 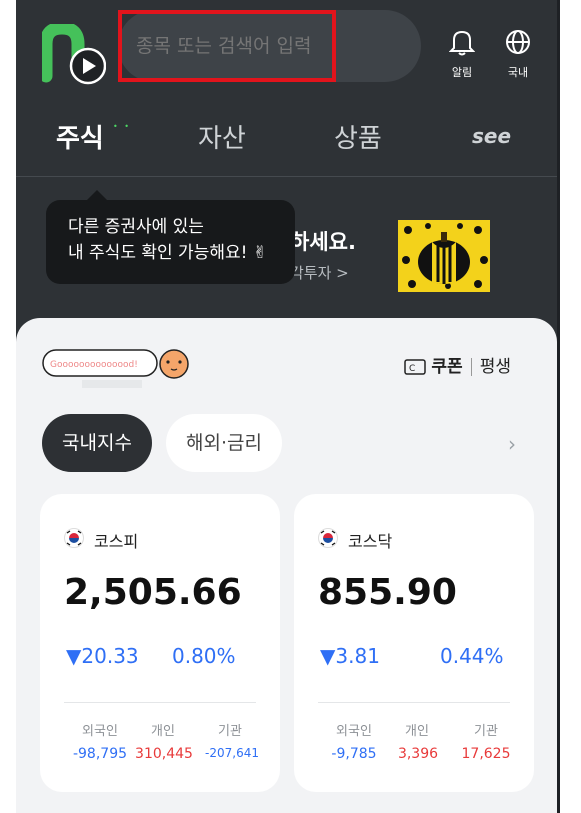 What do you see at coordinates (358, 136) in the screenshot?
I see `tab-products: 상품` at bounding box center [358, 136].